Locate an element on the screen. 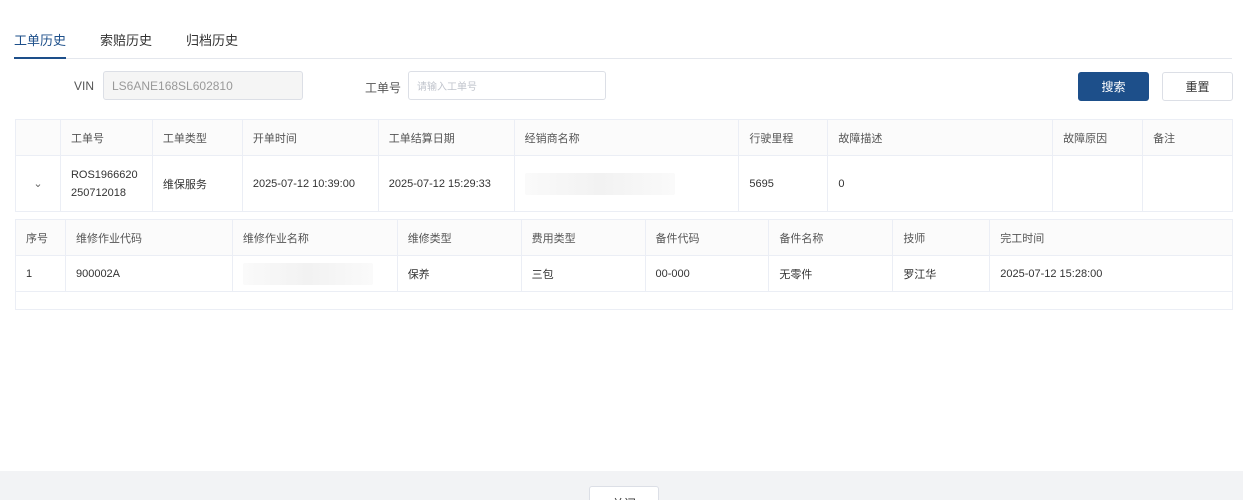 The width and height of the screenshot is (1243, 500). reset-button: 重置 is located at coordinates (1197, 86).